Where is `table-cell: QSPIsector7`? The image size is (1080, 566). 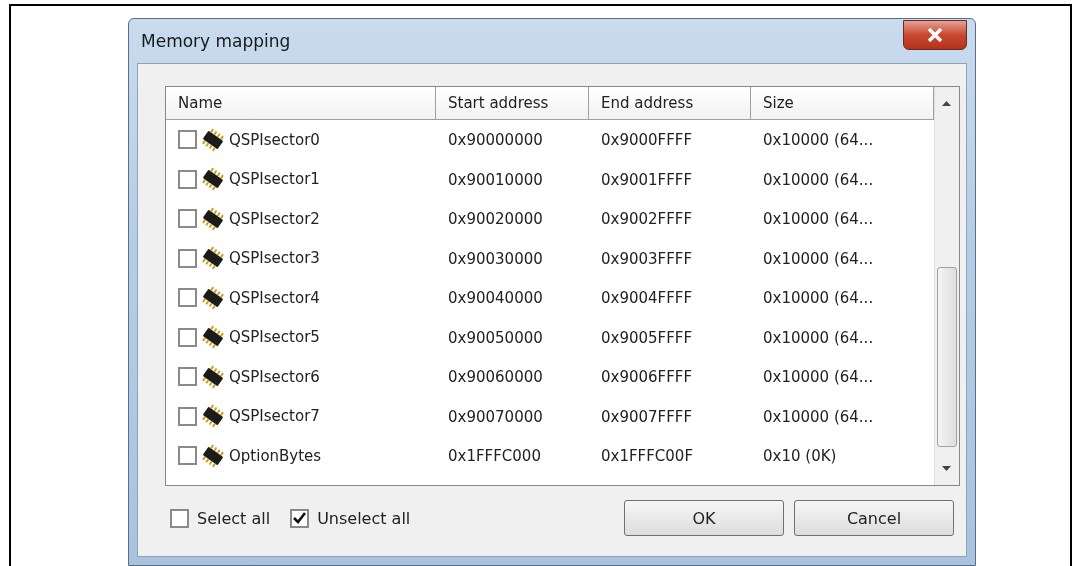 table-cell: QSPIsector7 is located at coordinates (274, 416).